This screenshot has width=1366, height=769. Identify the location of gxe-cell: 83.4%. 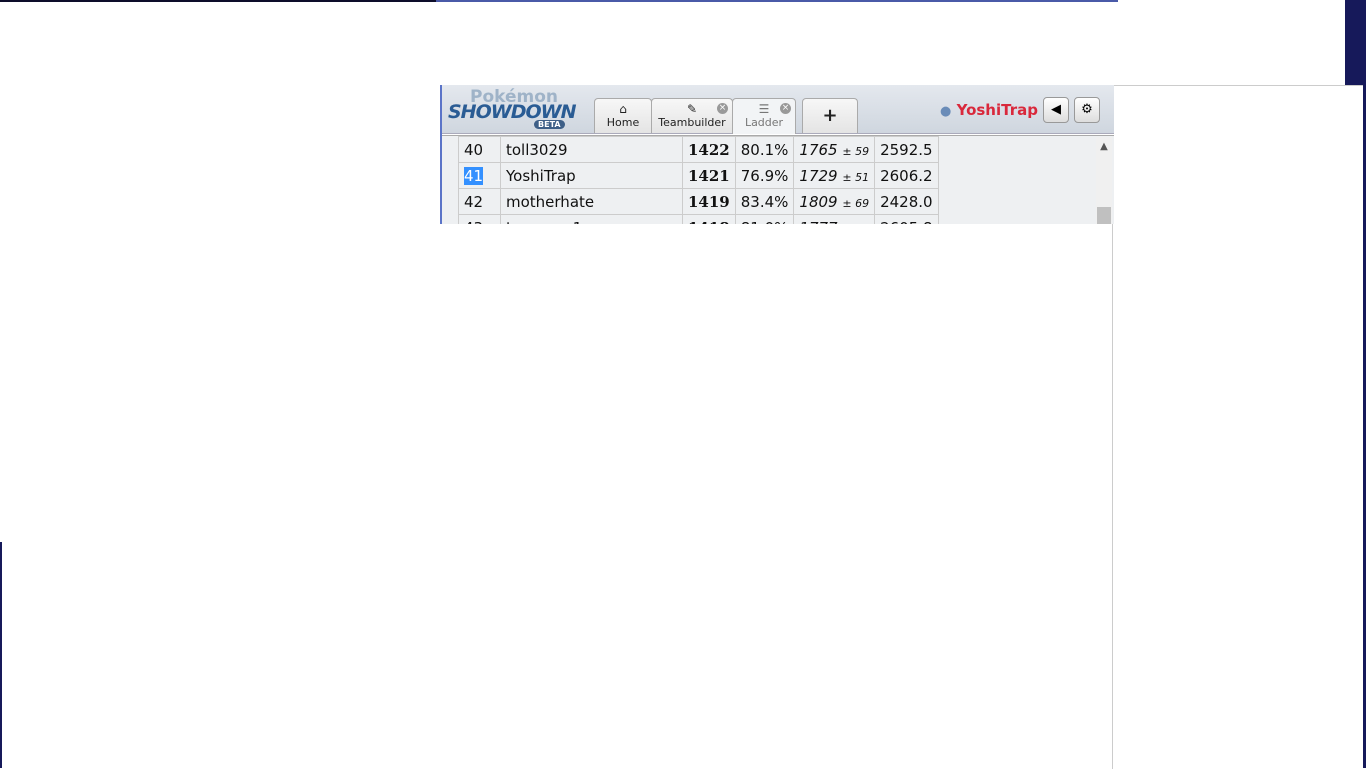
(764, 201).